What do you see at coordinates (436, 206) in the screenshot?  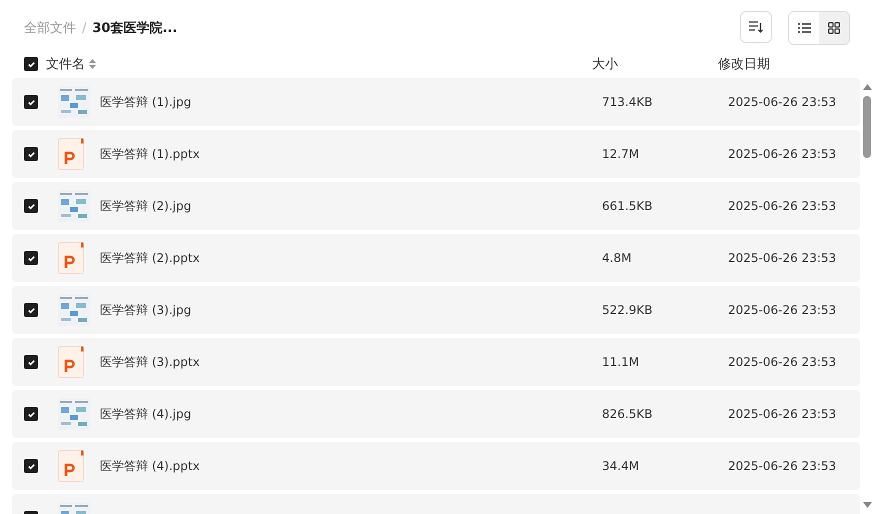 I see `file-row: 医学答辩 (2).jpg 661.5KB 2025-06-26 23:53` at bounding box center [436, 206].